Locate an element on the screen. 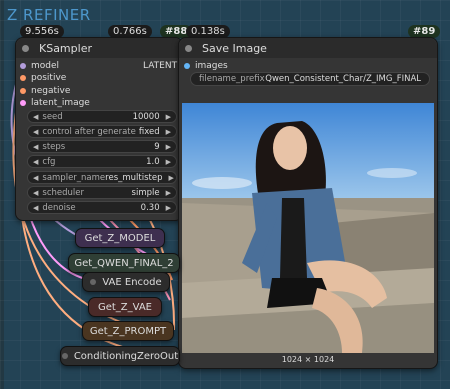 The height and width of the screenshot is (389, 450). get-z-model-node: Get_Z_MODEL is located at coordinates (120, 238).